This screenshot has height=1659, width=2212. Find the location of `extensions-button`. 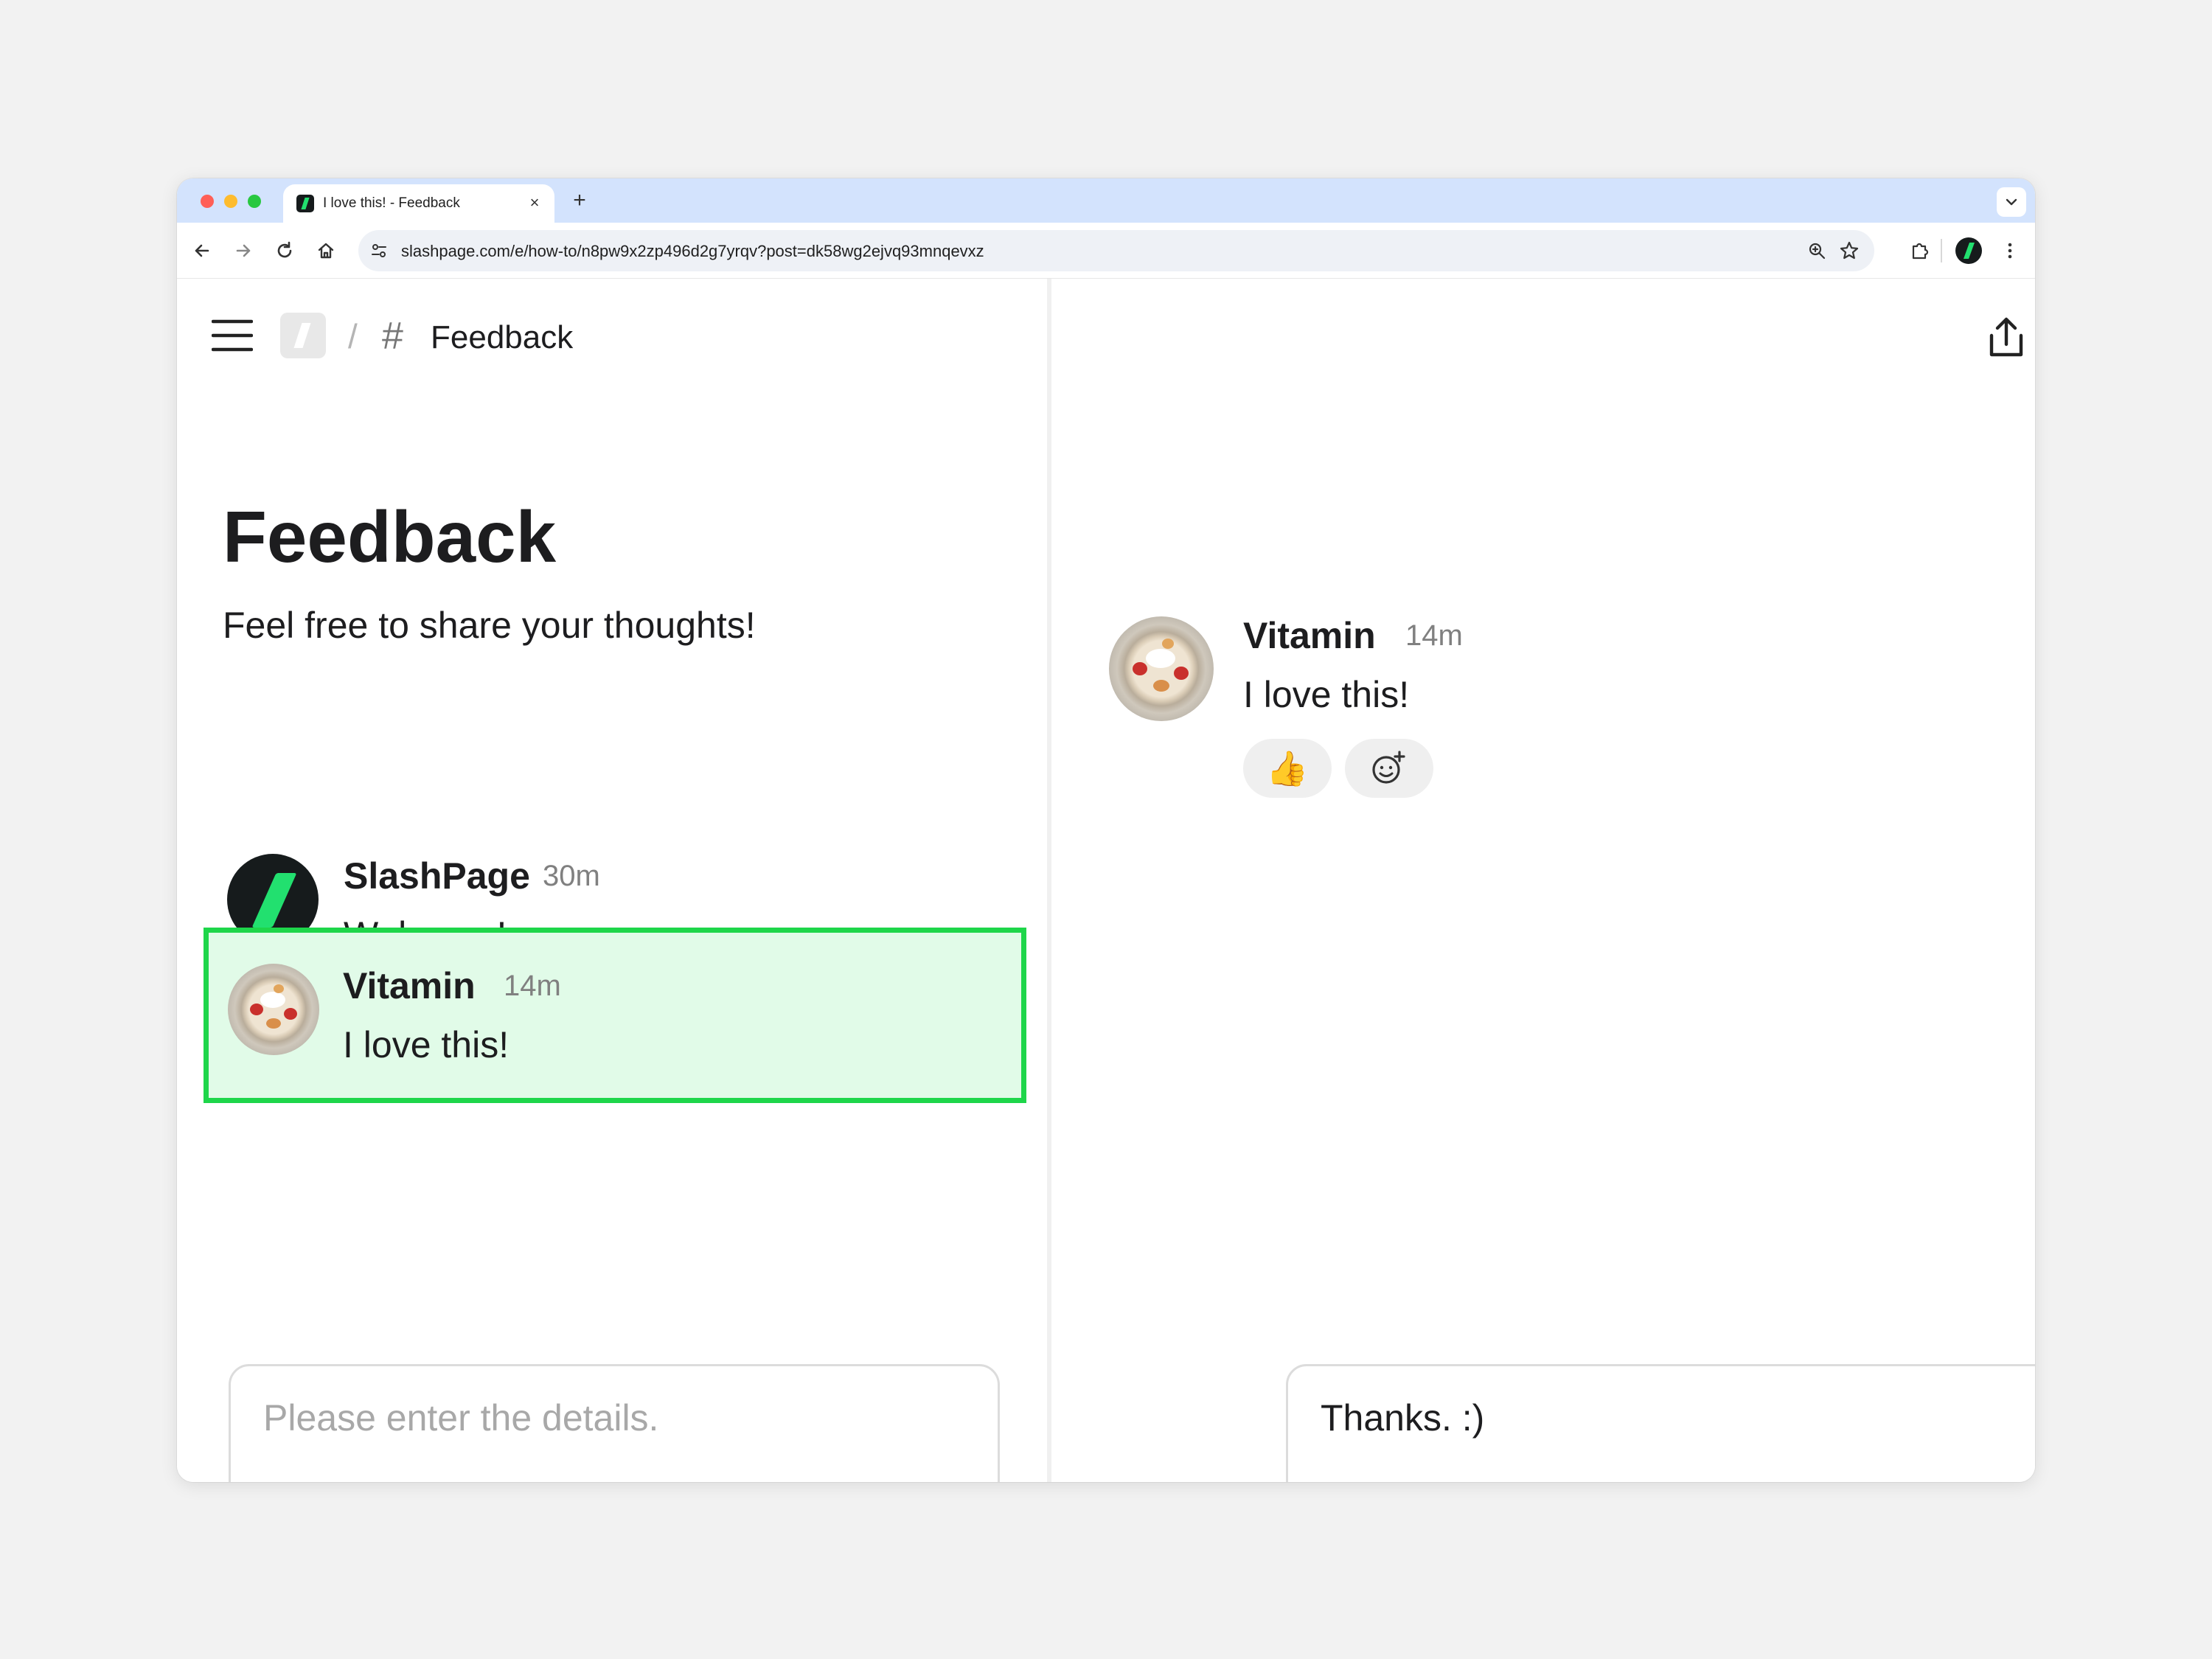

extensions-button is located at coordinates (1920, 250).